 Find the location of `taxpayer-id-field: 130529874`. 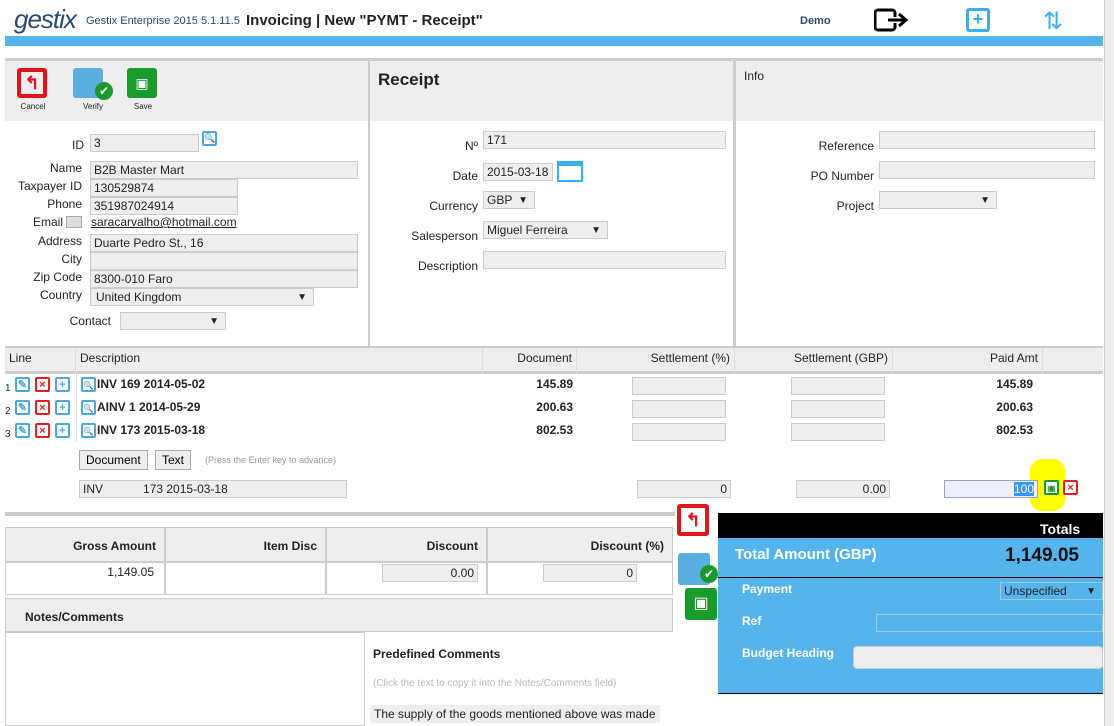

taxpayer-id-field: 130529874 is located at coordinates (164, 188).